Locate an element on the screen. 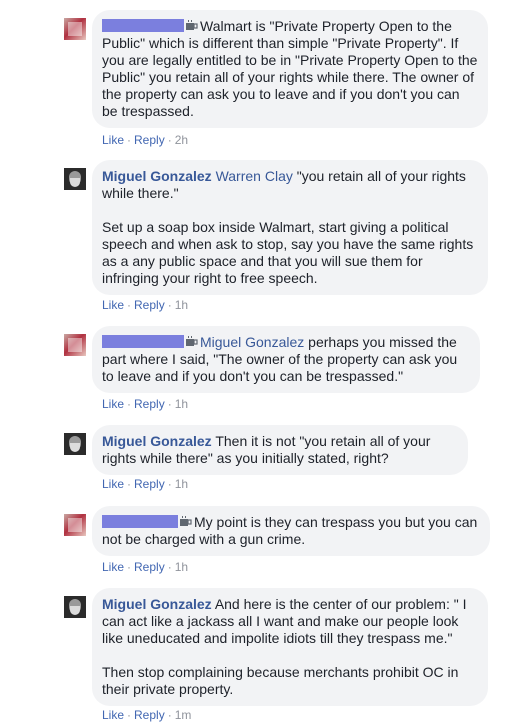  comment-actions: Like · Reply · 1m is located at coordinates (147, 715).